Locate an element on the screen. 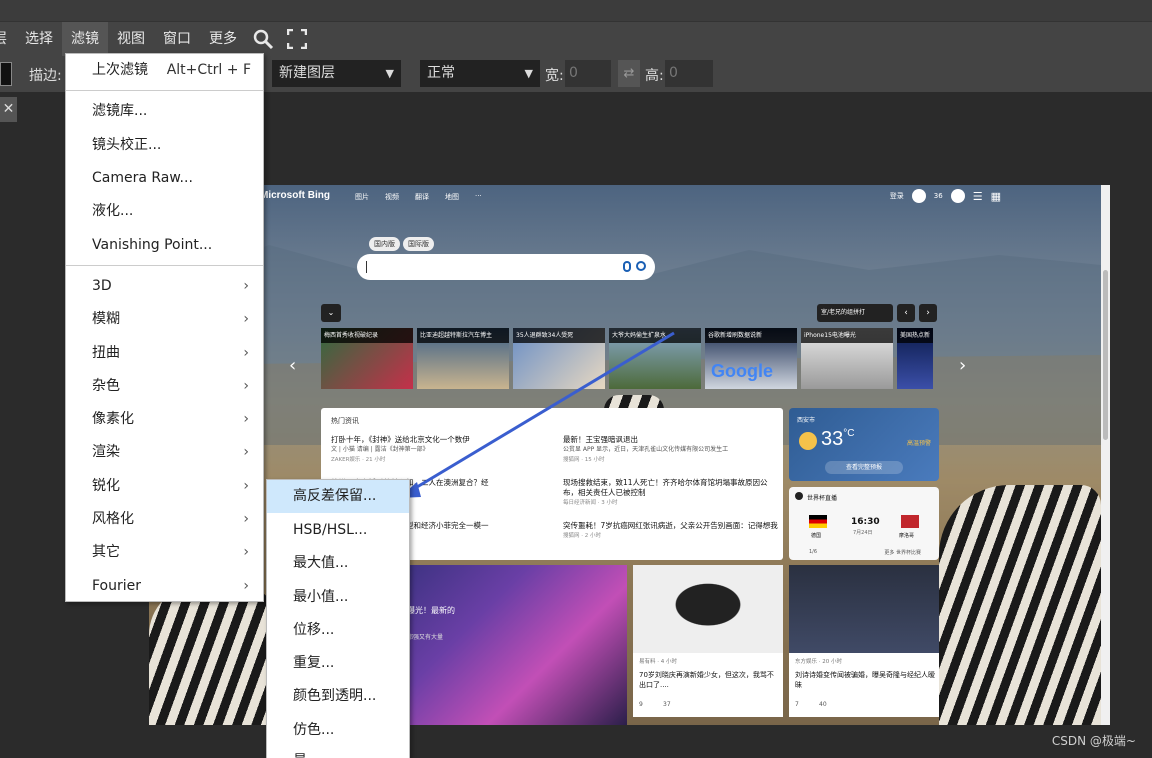  swap-dimensions-button: ⇄ is located at coordinates (629, 73).